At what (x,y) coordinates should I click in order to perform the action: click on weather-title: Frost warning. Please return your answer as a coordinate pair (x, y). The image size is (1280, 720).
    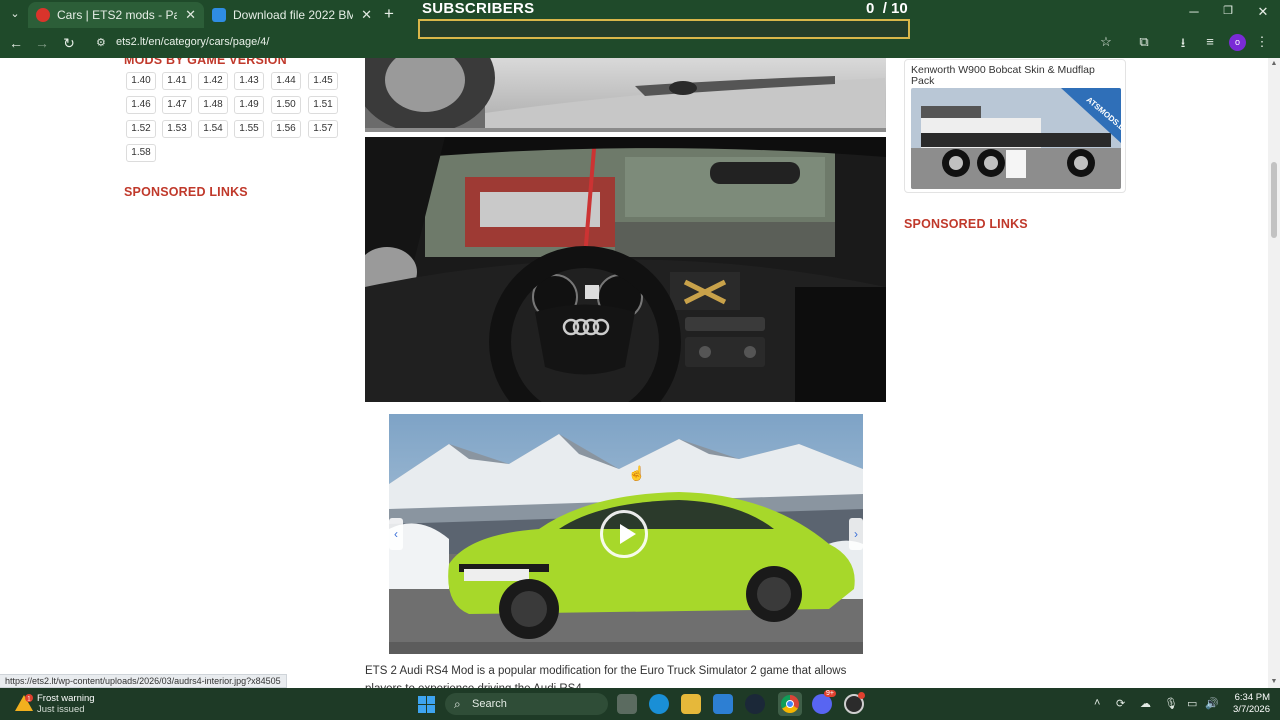
    Looking at the image, I should click on (66, 698).